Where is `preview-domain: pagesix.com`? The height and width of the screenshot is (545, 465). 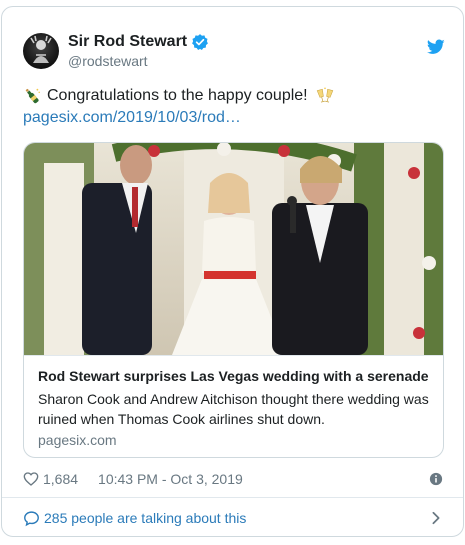 preview-domain: pagesix.com is located at coordinates (77, 440).